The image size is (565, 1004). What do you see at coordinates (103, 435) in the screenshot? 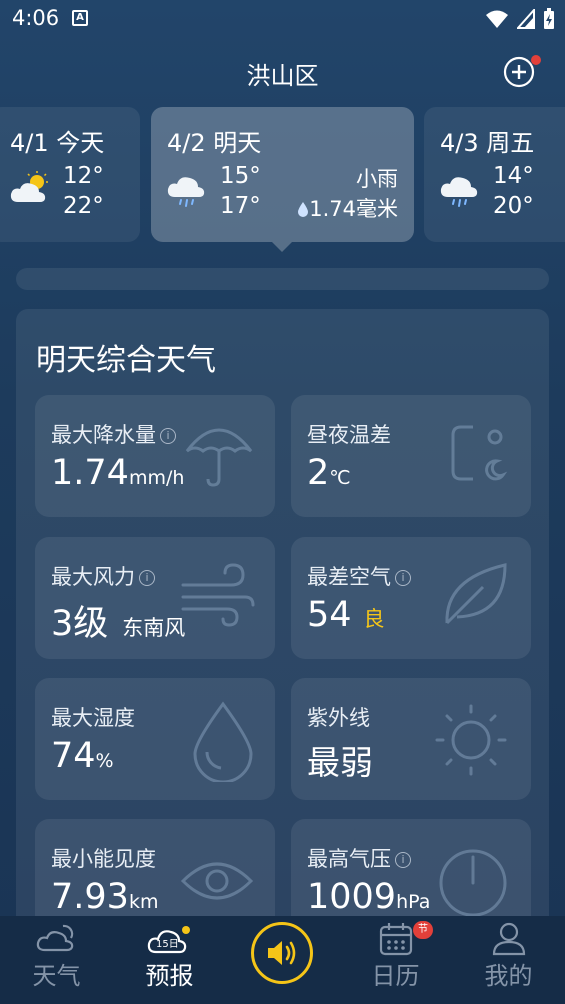
I see `precip-label: 最大降水量` at bounding box center [103, 435].